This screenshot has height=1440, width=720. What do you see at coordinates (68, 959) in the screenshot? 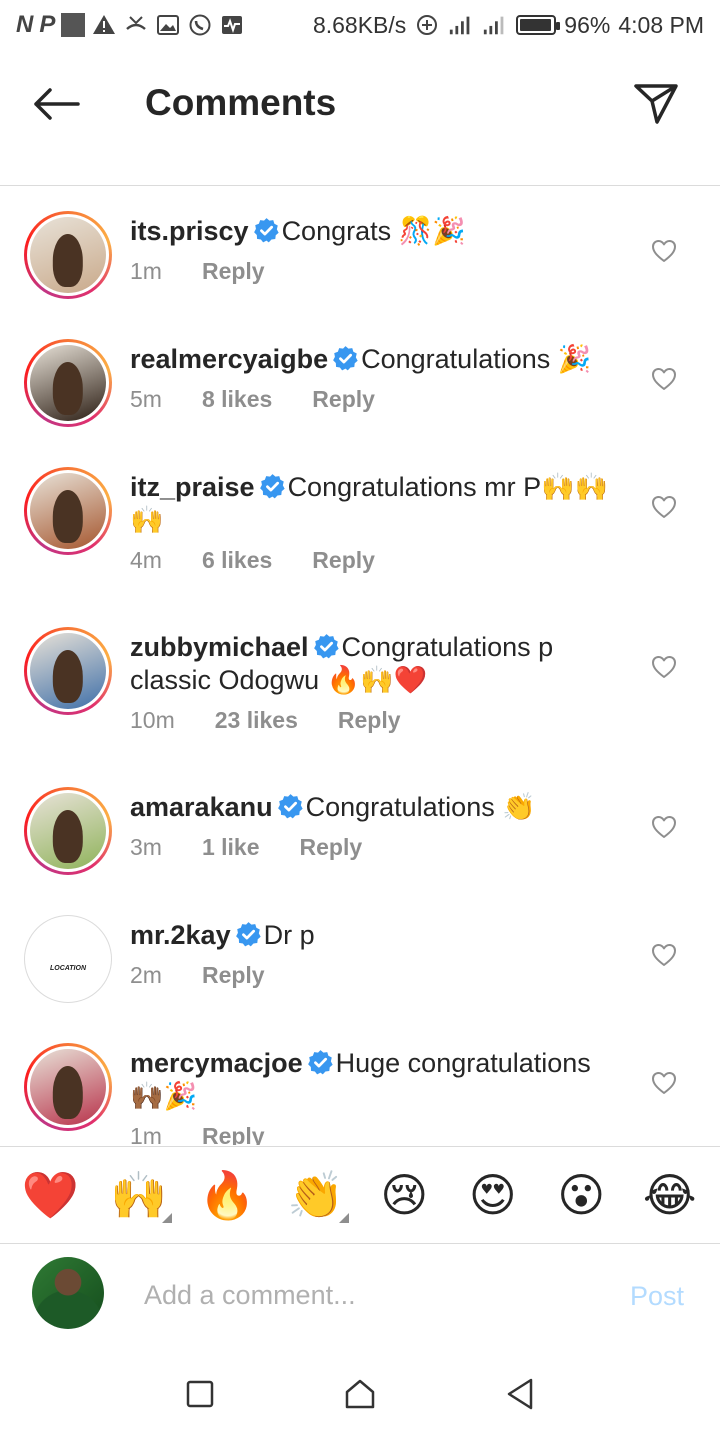
I see `commenter-avatar: LOCATION` at bounding box center [68, 959].